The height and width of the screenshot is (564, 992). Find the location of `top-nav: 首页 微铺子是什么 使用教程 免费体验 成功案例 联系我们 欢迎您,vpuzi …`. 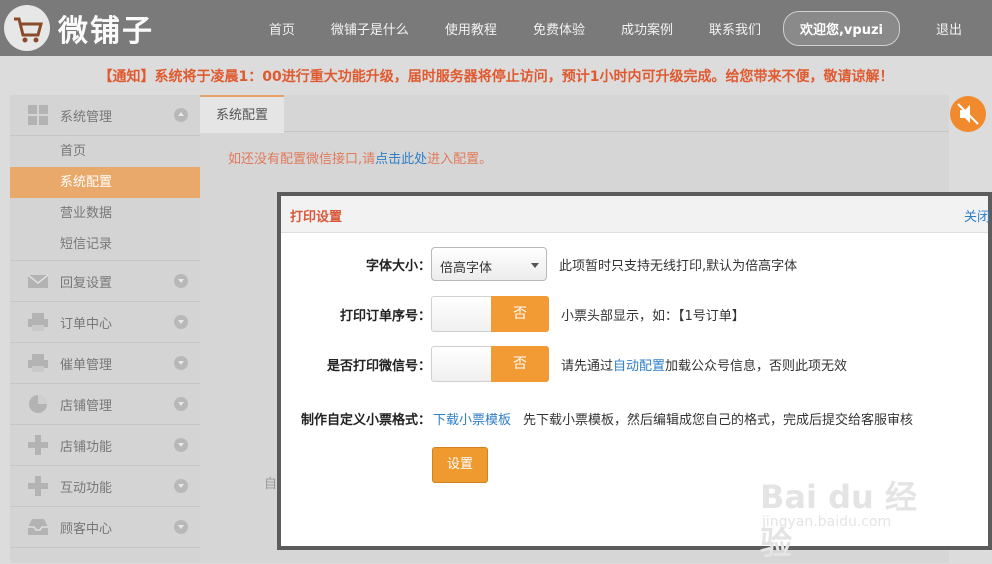

top-nav: 首页 微铺子是什么 使用教程 免费体验 成功案例 联系我们 欢迎您,vpuzi … is located at coordinates (597, 28).